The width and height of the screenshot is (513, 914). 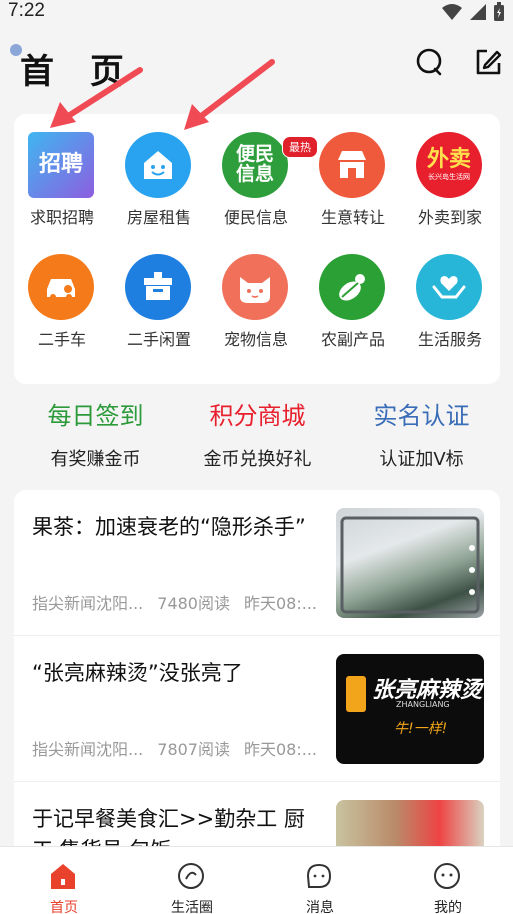 I want to click on tab-profile: 我的, so click(x=448, y=880).